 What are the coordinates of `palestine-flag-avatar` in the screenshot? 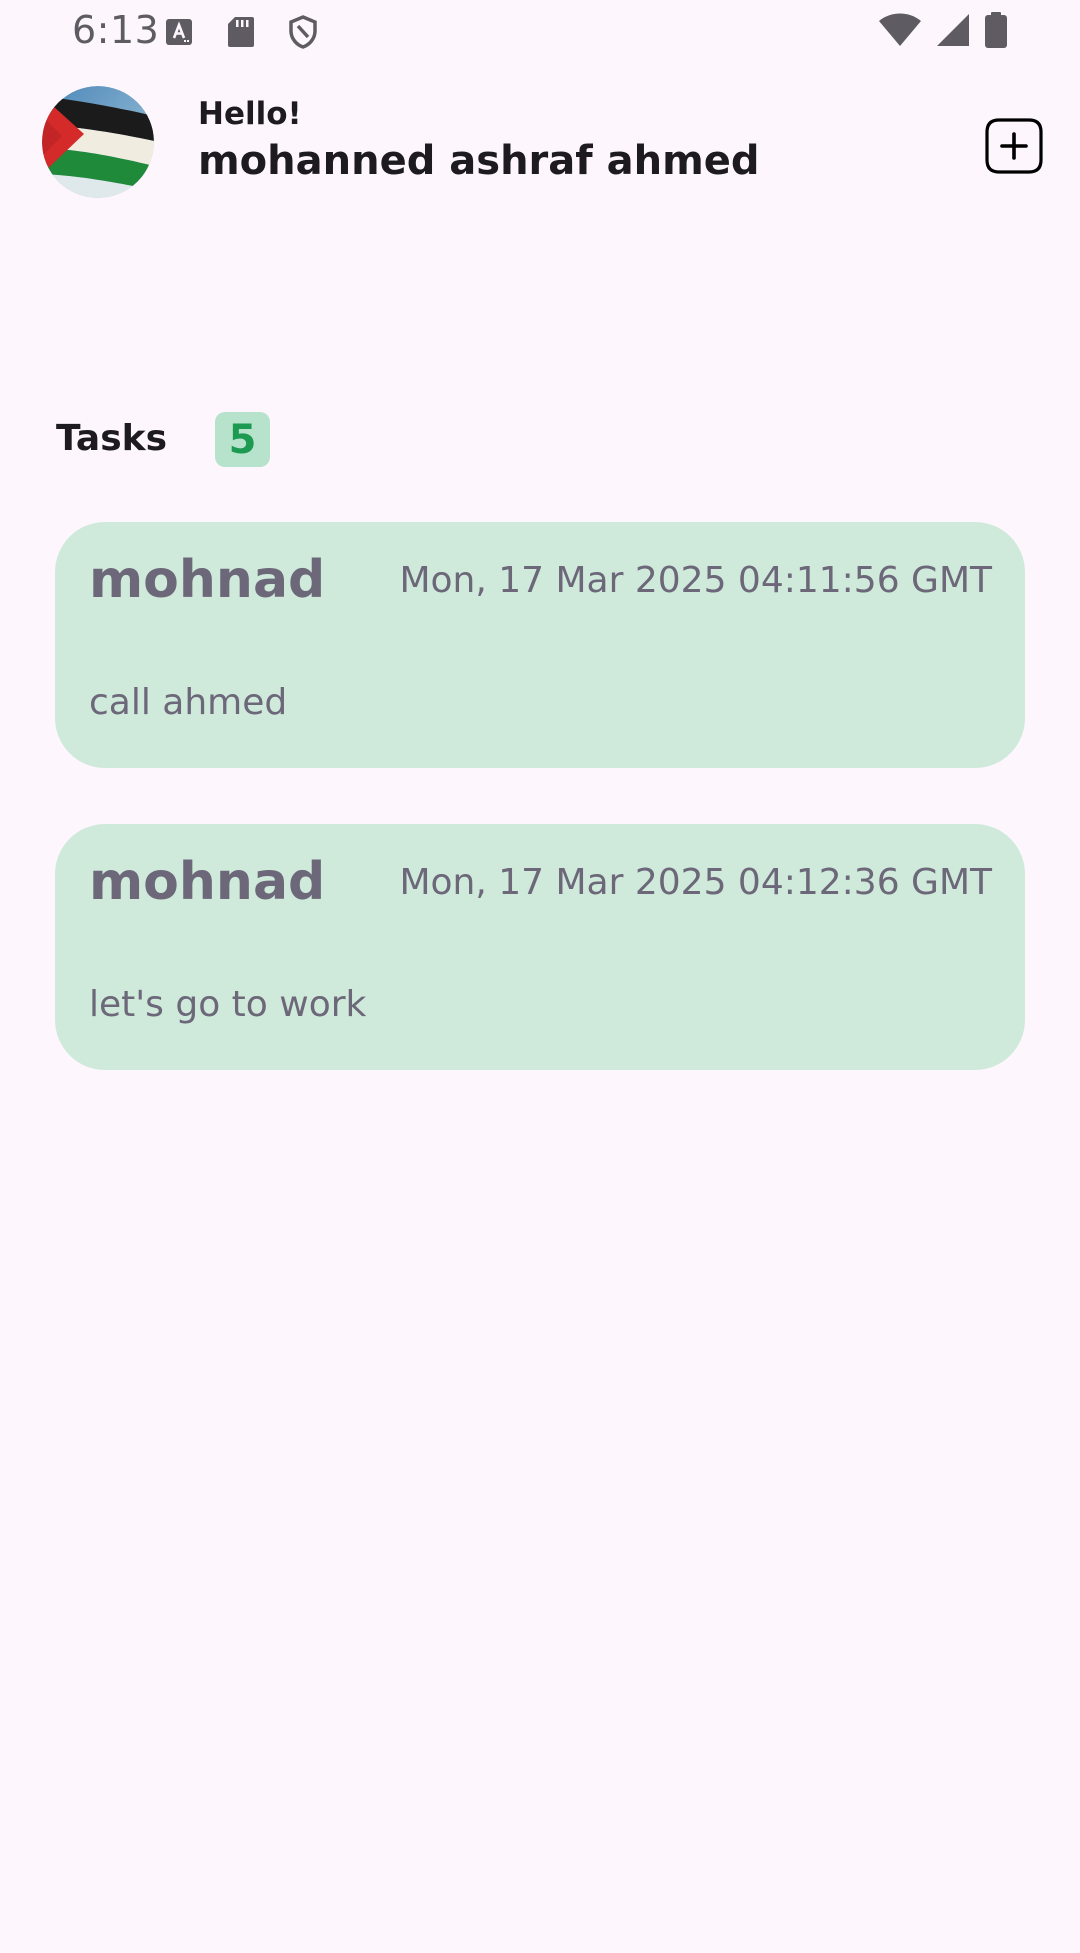 It's located at (98, 142).